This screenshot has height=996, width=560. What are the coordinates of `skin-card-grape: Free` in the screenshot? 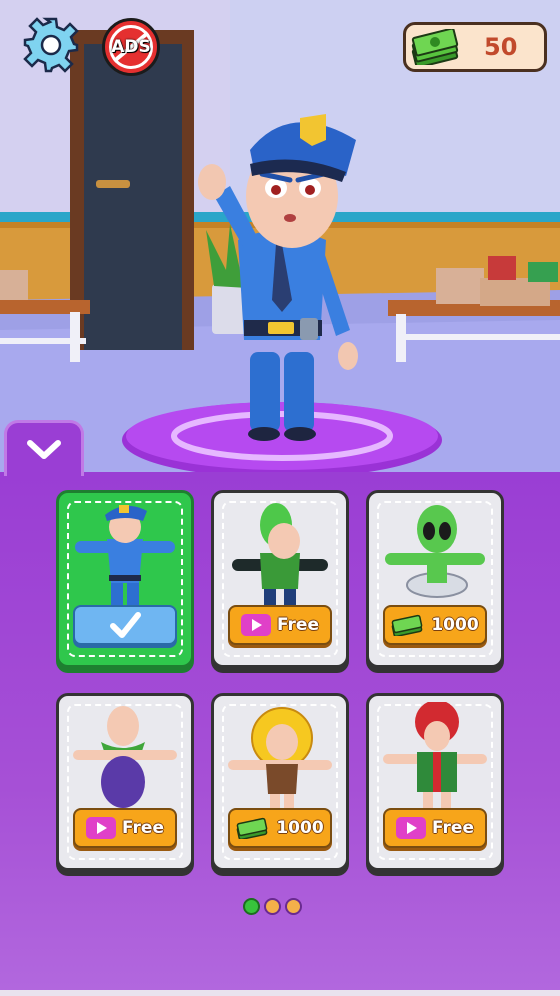 It's located at (125, 782).